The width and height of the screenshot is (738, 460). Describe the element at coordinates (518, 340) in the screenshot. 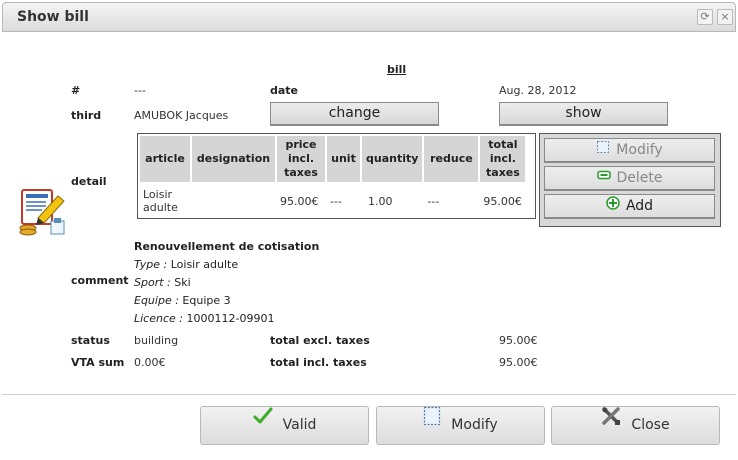

I see `total-excl-value: 95.00€` at that location.